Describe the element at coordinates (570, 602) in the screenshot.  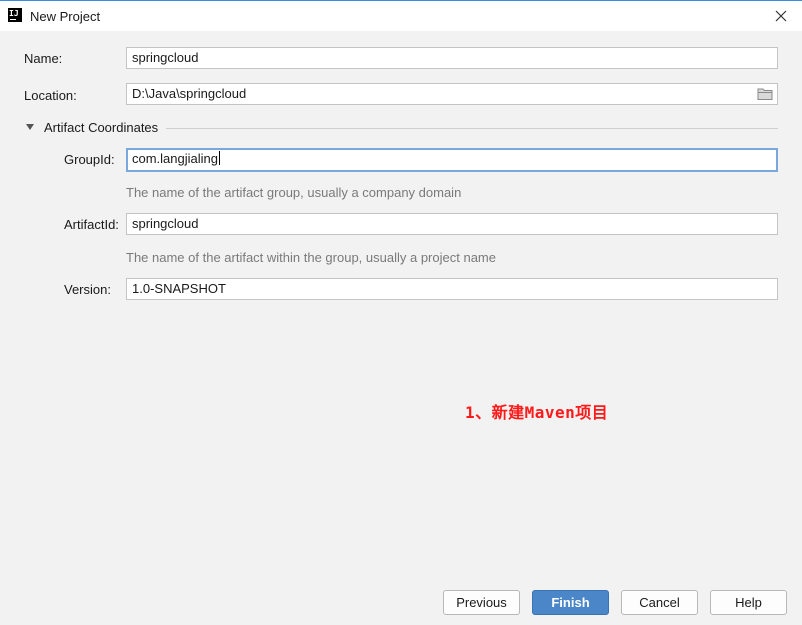
I see `finish-button: Finish` at that location.